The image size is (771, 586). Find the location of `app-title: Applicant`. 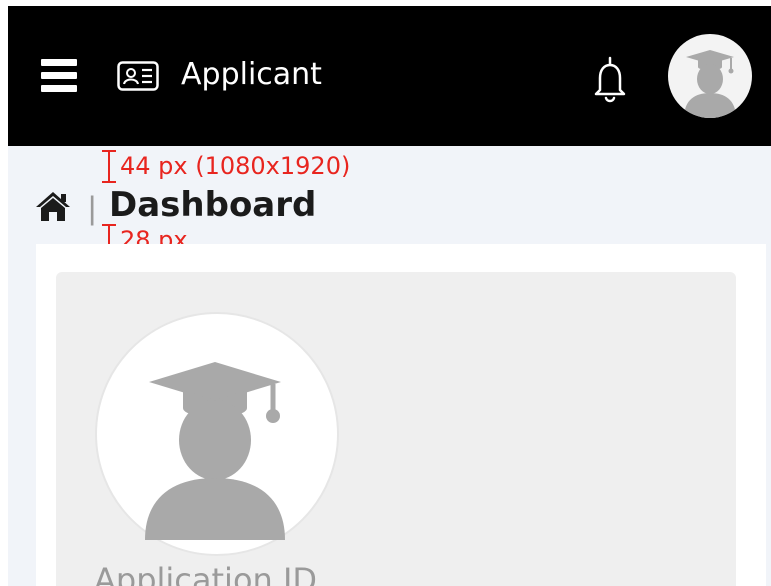

app-title: Applicant is located at coordinates (251, 74).